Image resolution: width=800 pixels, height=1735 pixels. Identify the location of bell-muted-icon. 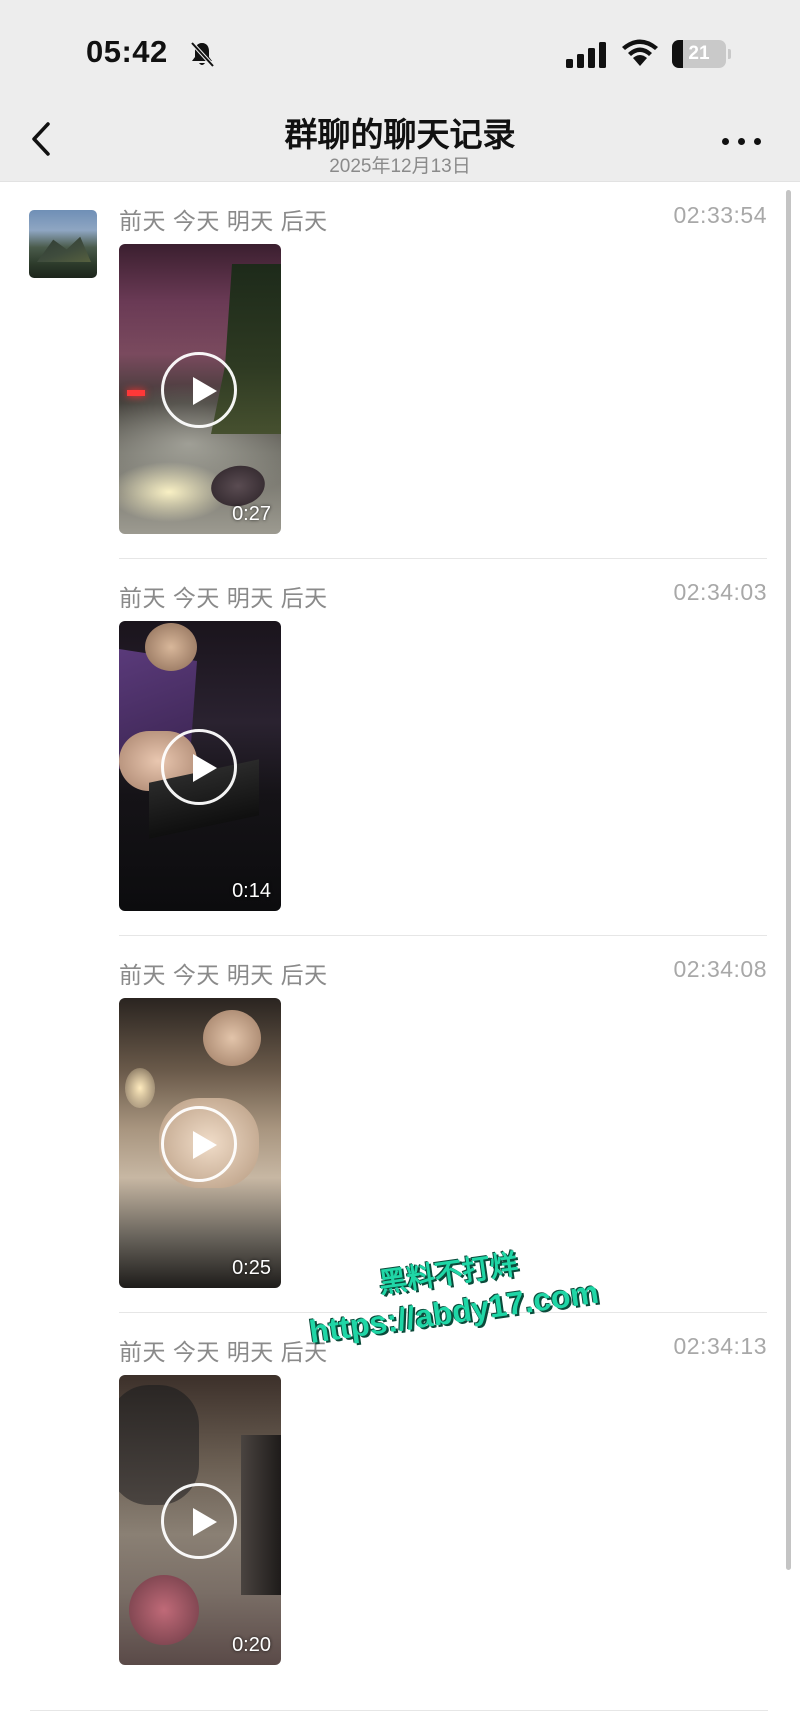
(202, 54).